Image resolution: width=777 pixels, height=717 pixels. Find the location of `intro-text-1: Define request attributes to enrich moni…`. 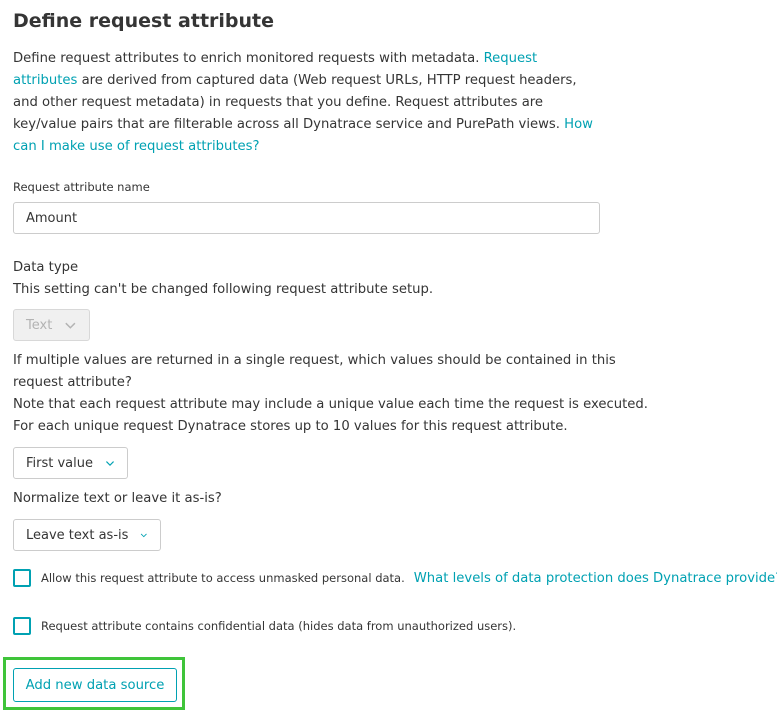

intro-text-1: Define request attributes to enrich moni… is located at coordinates (248, 58).